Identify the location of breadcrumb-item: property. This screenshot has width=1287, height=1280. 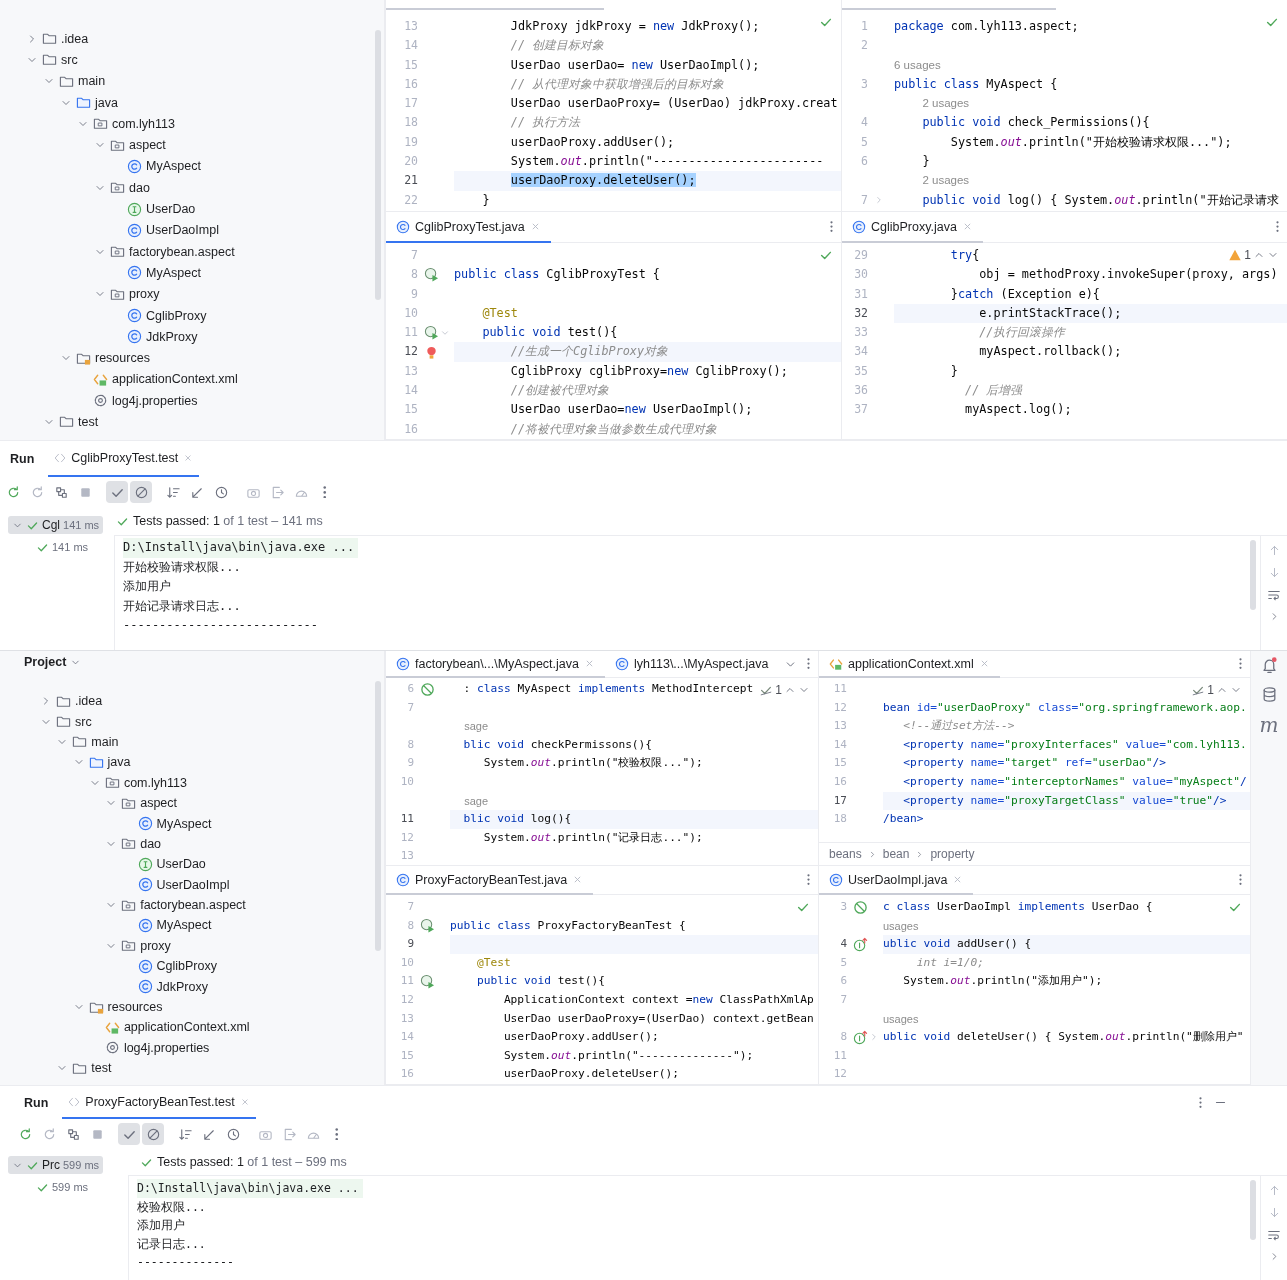
(952, 854).